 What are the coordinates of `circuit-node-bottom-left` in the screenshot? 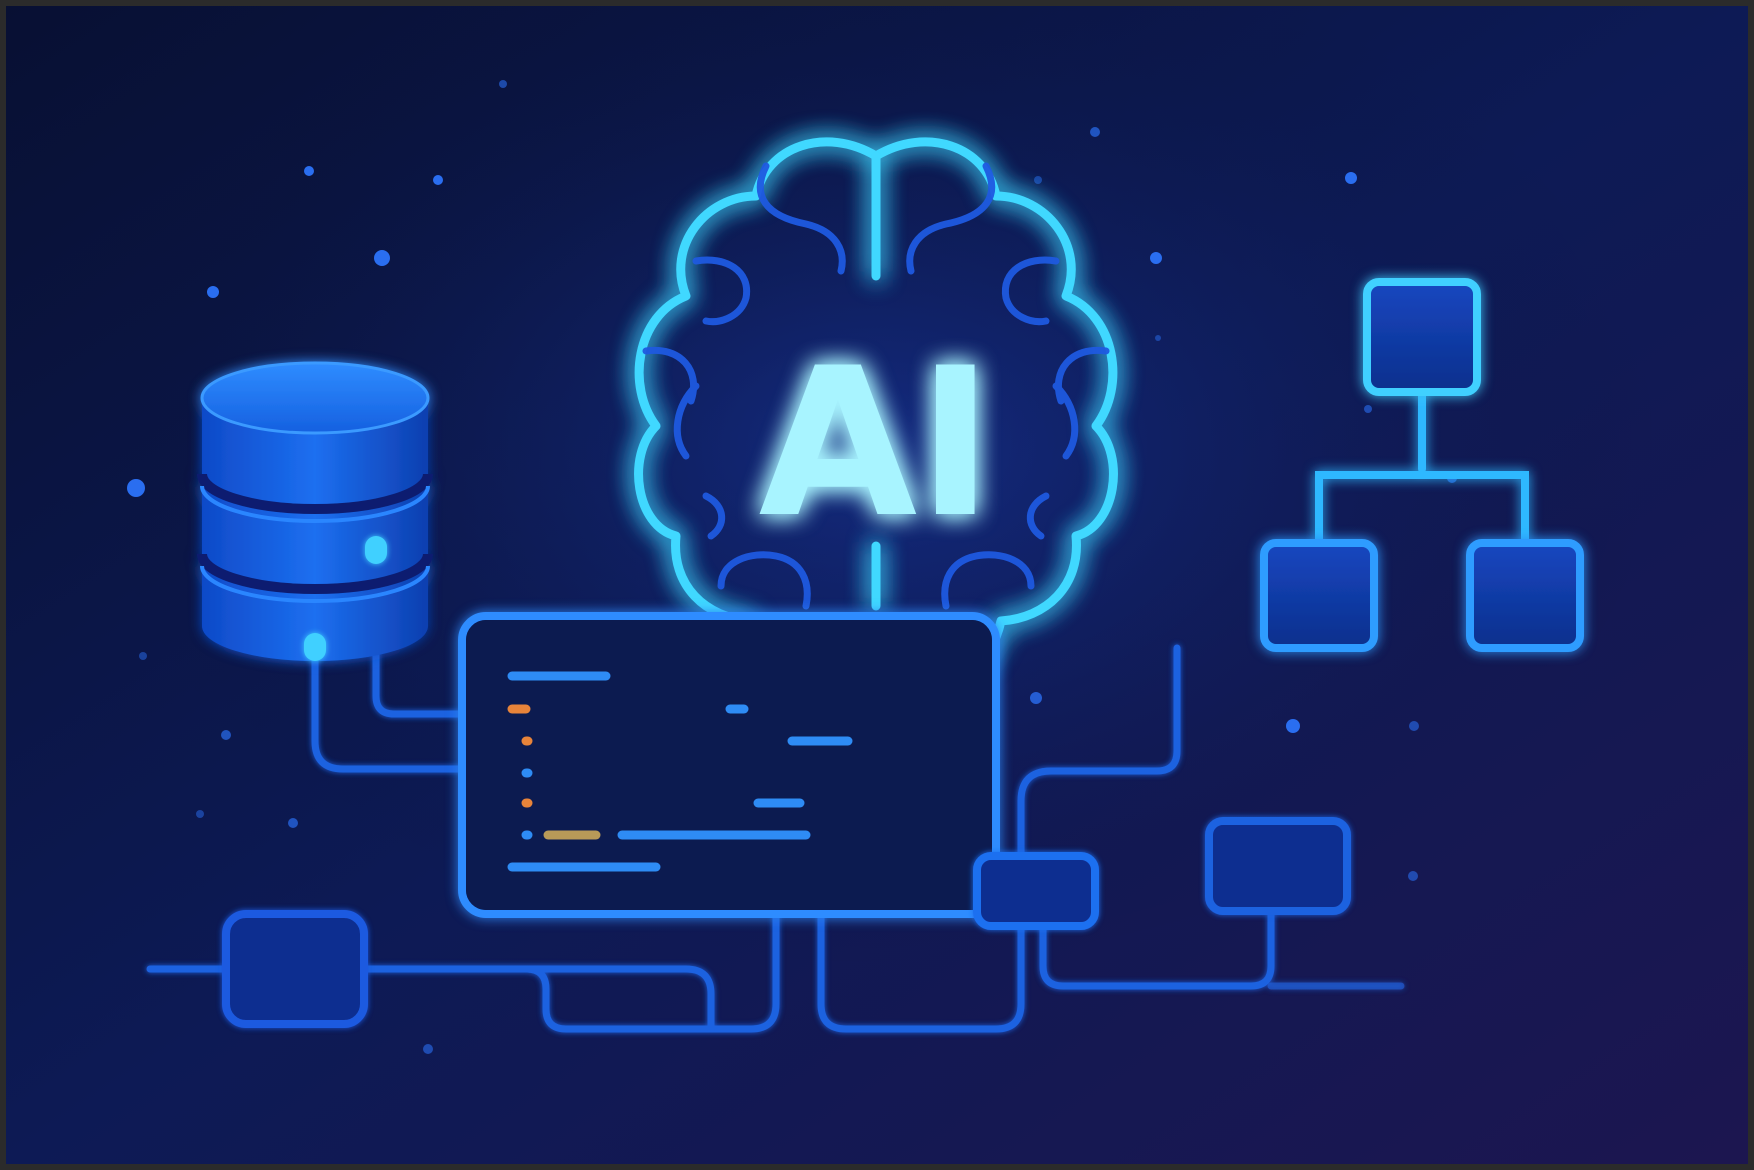 It's located at (295, 969).